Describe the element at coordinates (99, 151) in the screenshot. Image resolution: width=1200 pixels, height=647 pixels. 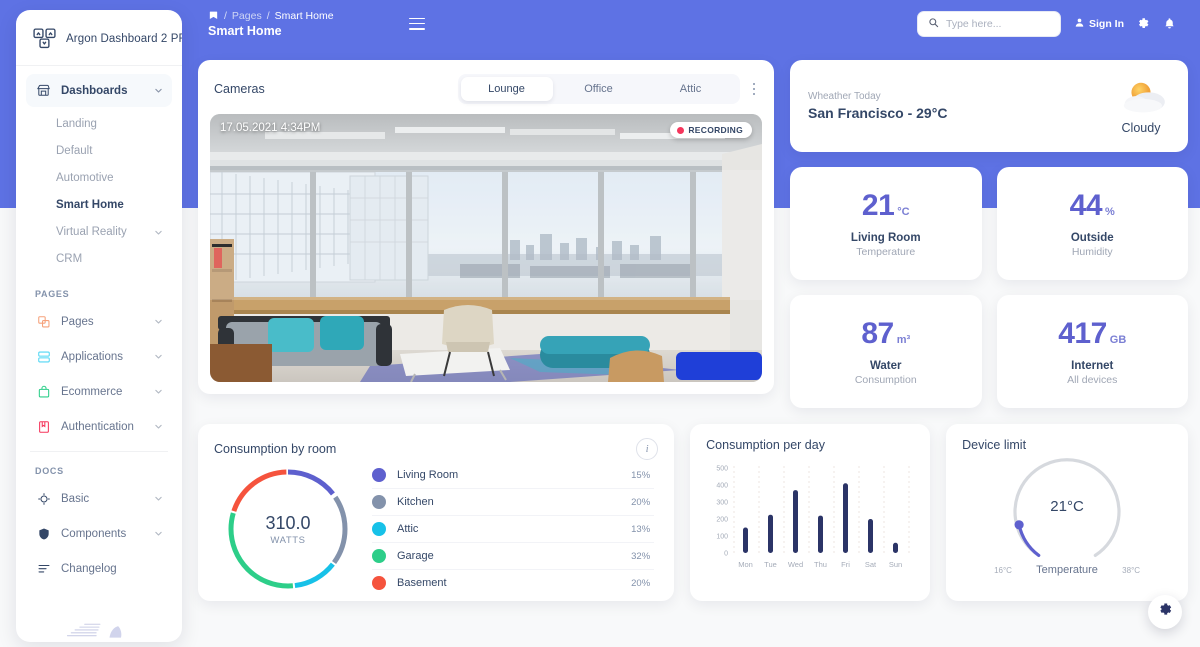
I see `sidebar-item-default: Default` at that location.